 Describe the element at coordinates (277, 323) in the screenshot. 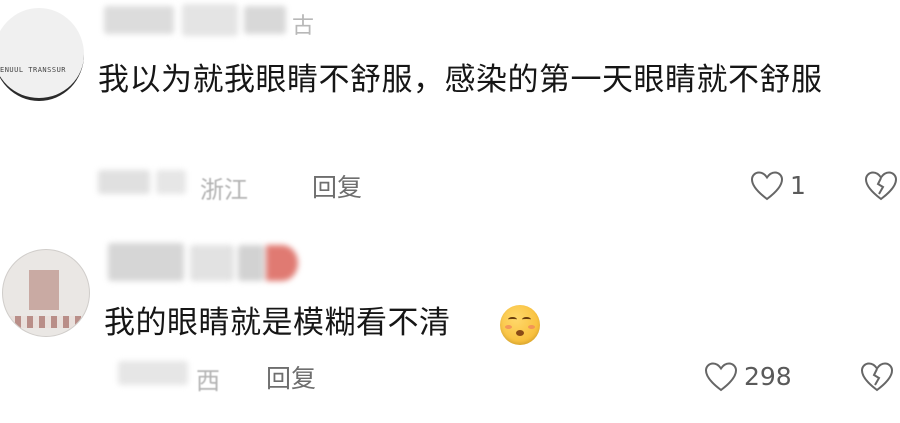

I see `comment-text: 我的眼睛就是模糊看不清` at that location.